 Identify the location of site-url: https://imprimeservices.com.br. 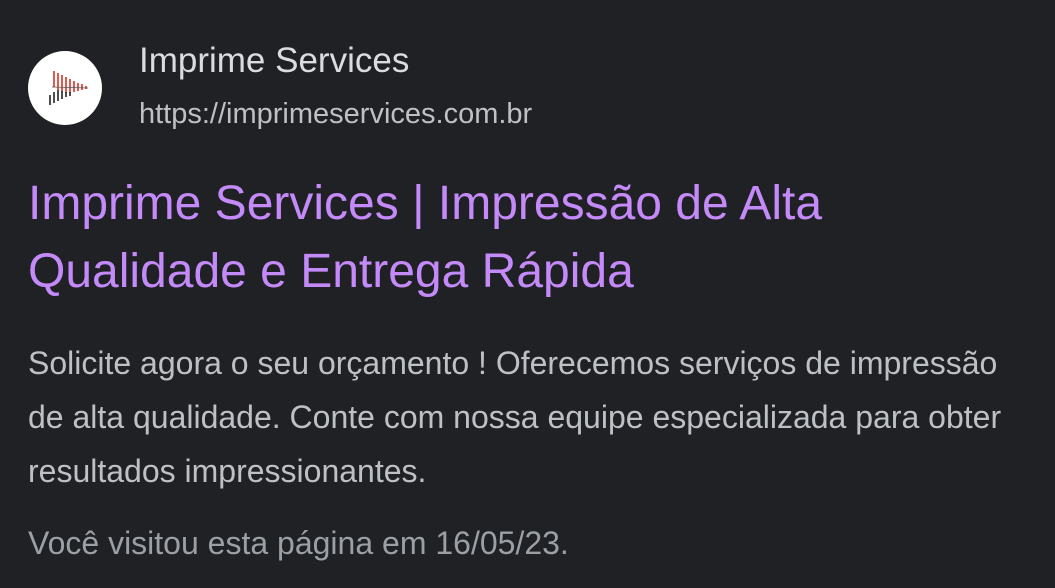
(335, 114).